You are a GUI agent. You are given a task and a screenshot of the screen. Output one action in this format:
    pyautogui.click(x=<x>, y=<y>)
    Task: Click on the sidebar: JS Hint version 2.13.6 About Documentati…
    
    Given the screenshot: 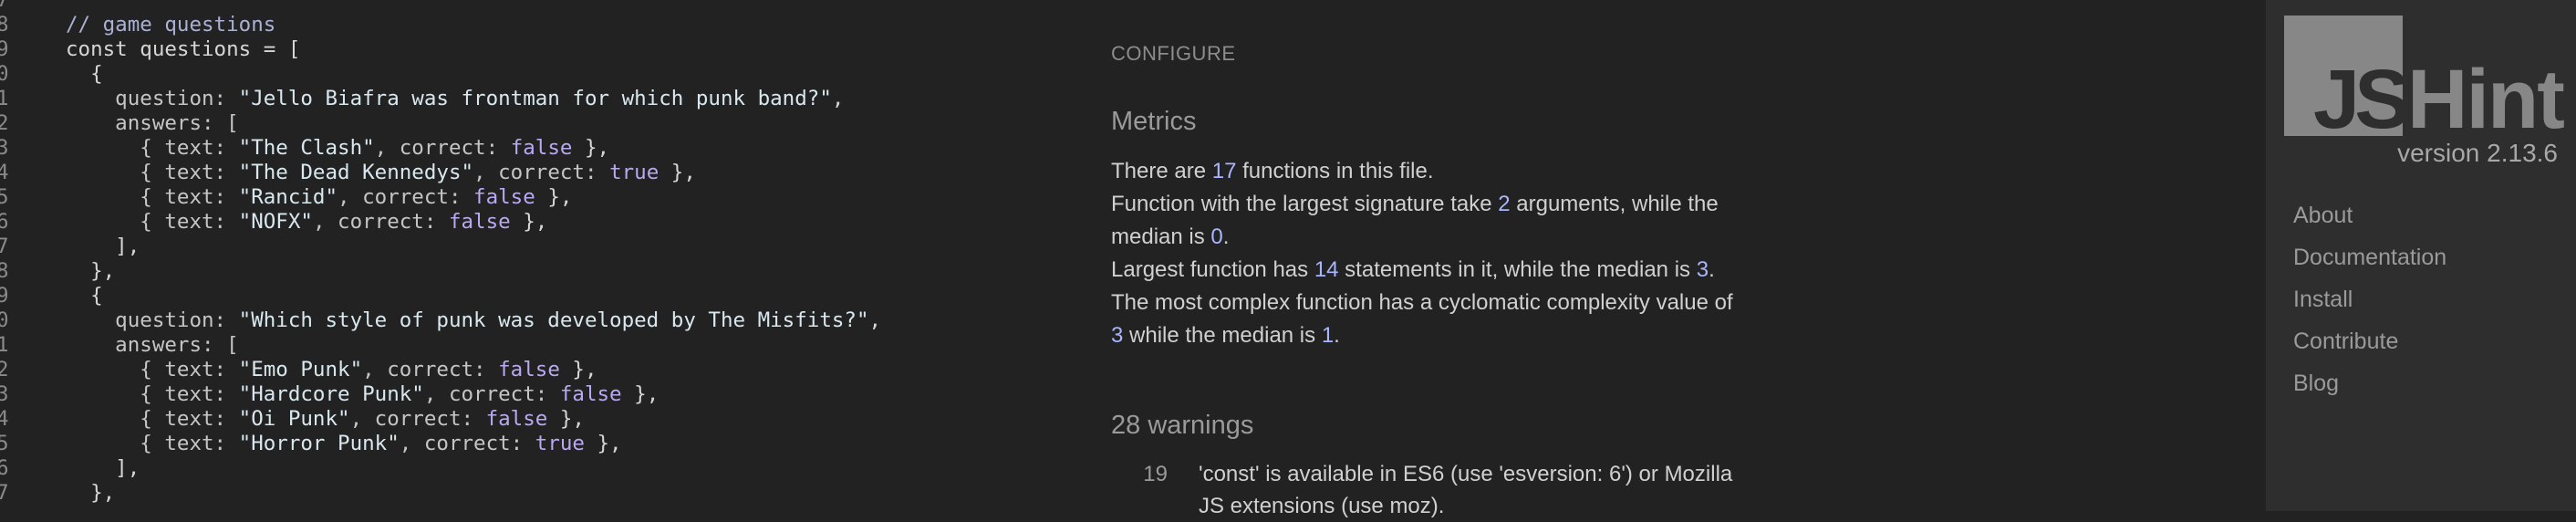 What is the action you would take?
    pyautogui.click(x=2421, y=255)
    